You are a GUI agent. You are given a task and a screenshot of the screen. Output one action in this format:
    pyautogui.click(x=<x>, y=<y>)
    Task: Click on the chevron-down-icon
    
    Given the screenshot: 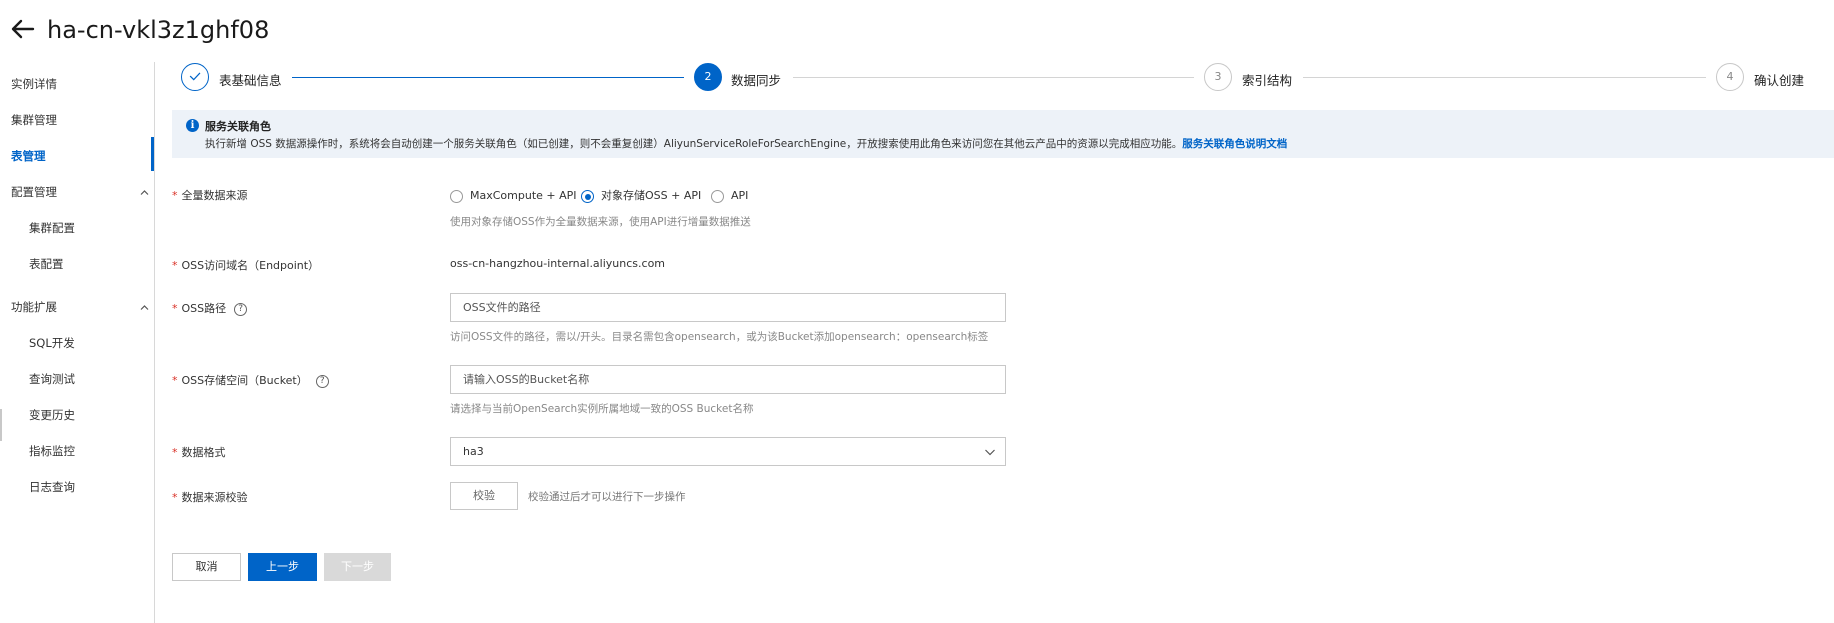 What is the action you would take?
    pyautogui.click(x=990, y=452)
    